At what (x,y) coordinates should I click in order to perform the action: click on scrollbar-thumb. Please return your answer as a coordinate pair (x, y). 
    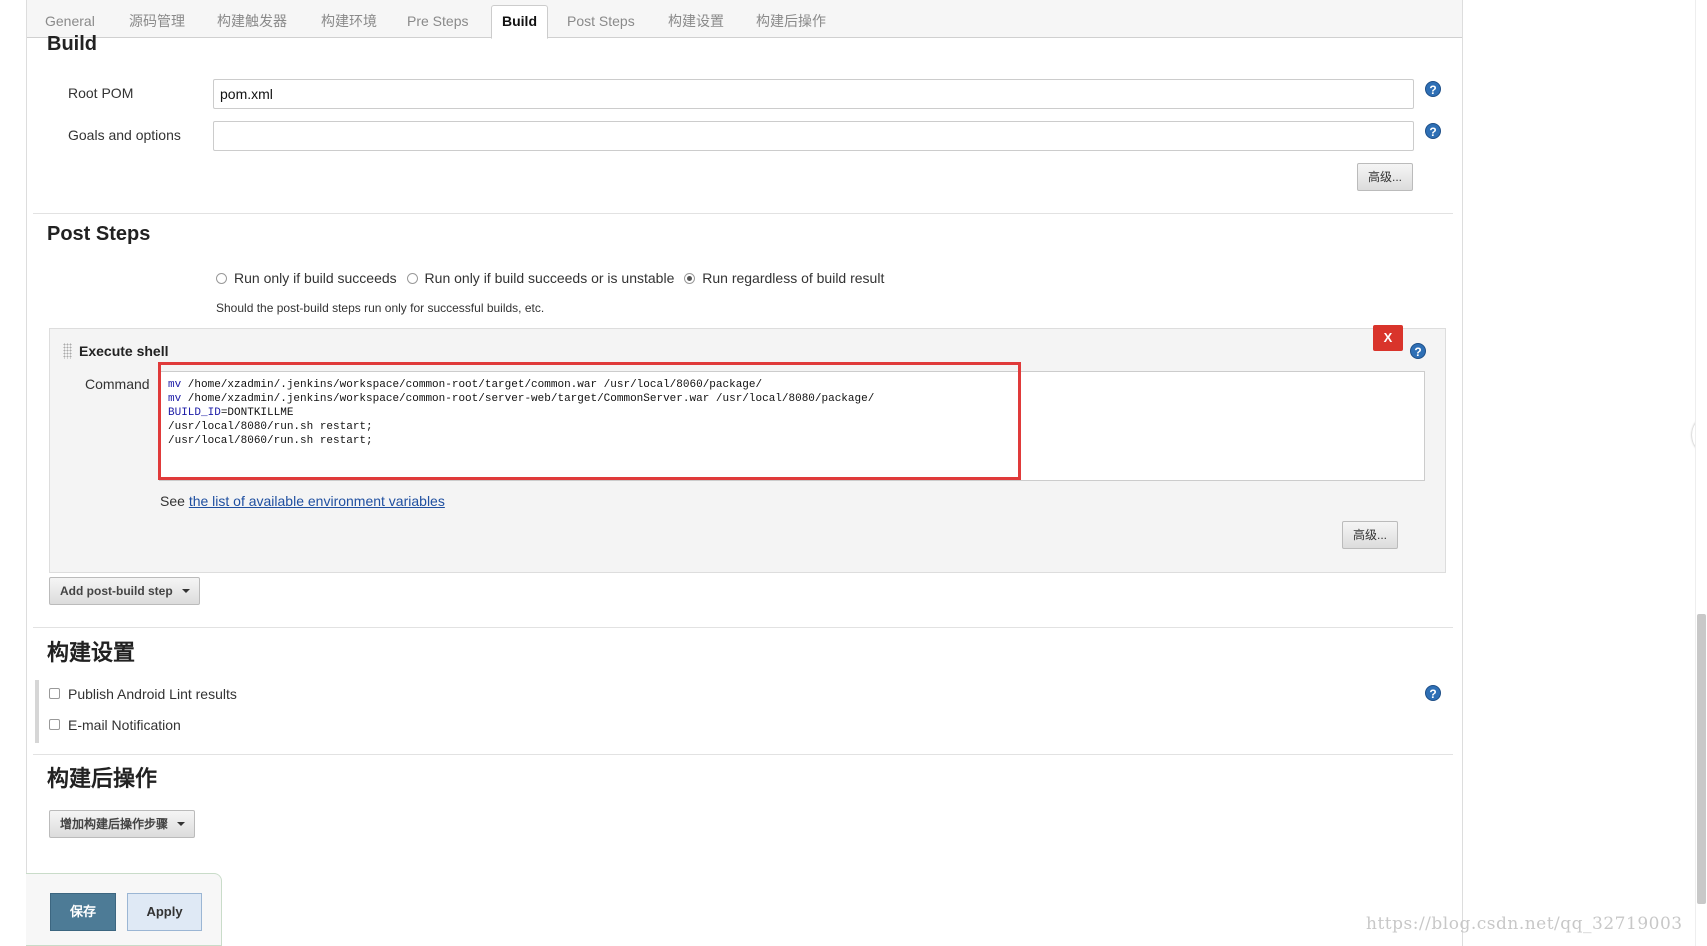
    Looking at the image, I should click on (1701, 759).